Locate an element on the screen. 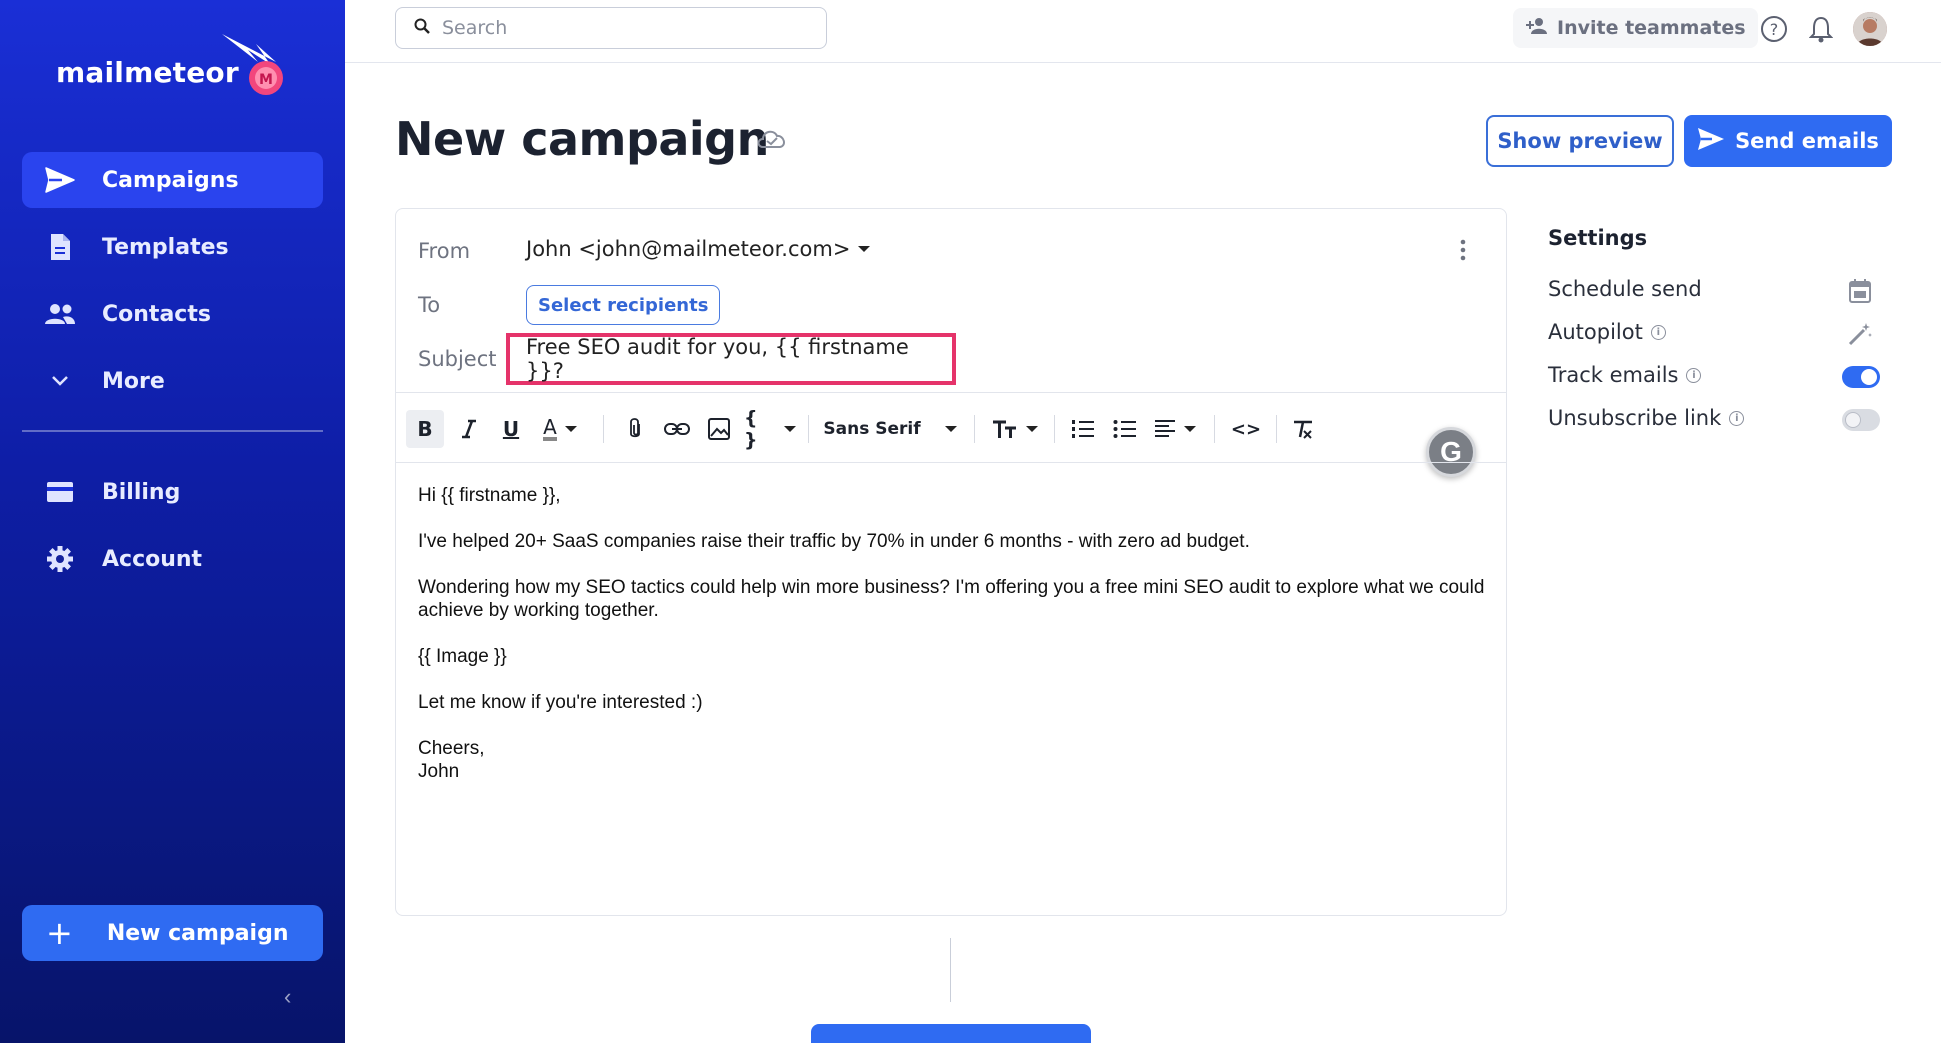 The width and height of the screenshot is (1941, 1043). new-campaign-label: New campaign is located at coordinates (197, 933).